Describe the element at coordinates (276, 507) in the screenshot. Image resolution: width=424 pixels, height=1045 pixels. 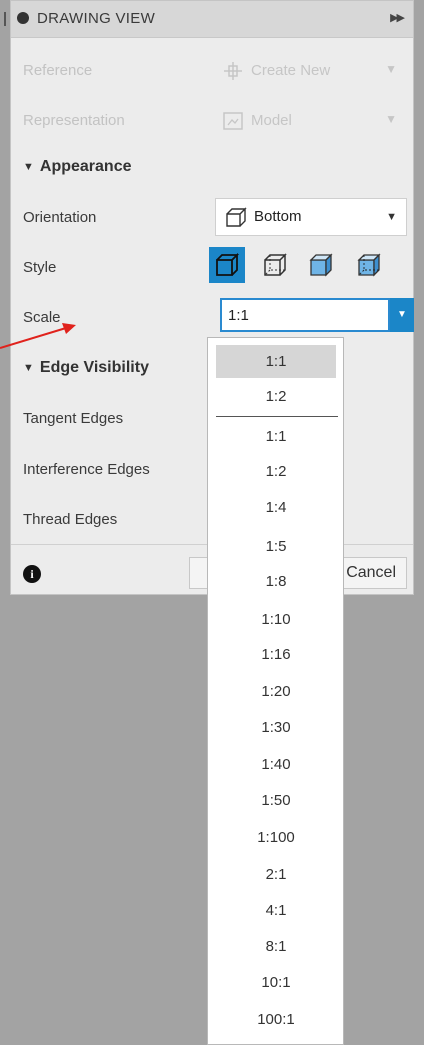
I see `scale-option: 1:4` at that location.